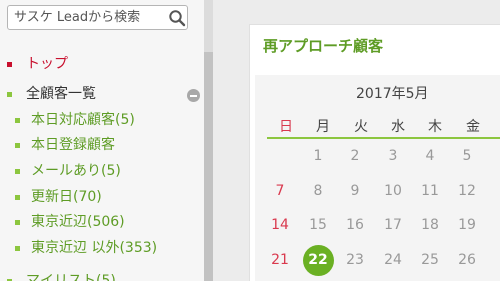 The width and height of the screenshot is (500, 281). What do you see at coordinates (473, 127) in the screenshot?
I see `weekday-fri: 金` at bounding box center [473, 127].